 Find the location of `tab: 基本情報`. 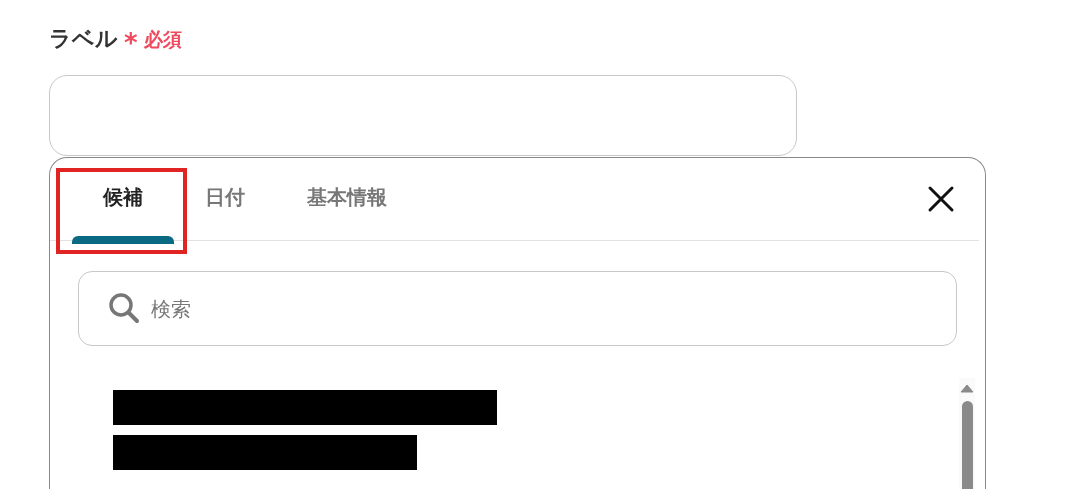

tab: 基本情報 is located at coordinates (347, 197).